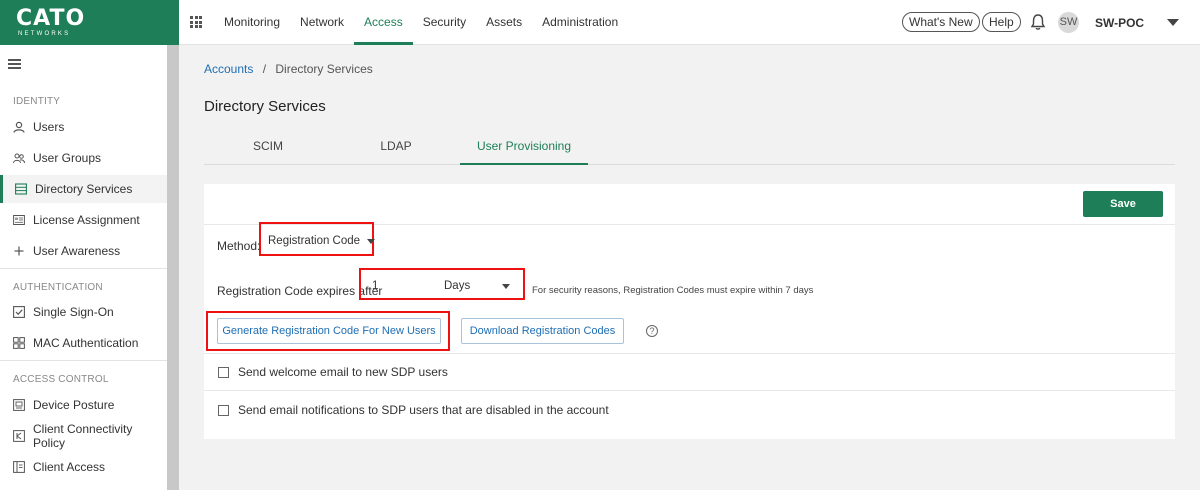 Image resolution: width=1200 pixels, height=490 pixels. Describe the element at coordinates (77, 251) in the screenshot. I see `sidebar-item-label: User Awareness` at that location.